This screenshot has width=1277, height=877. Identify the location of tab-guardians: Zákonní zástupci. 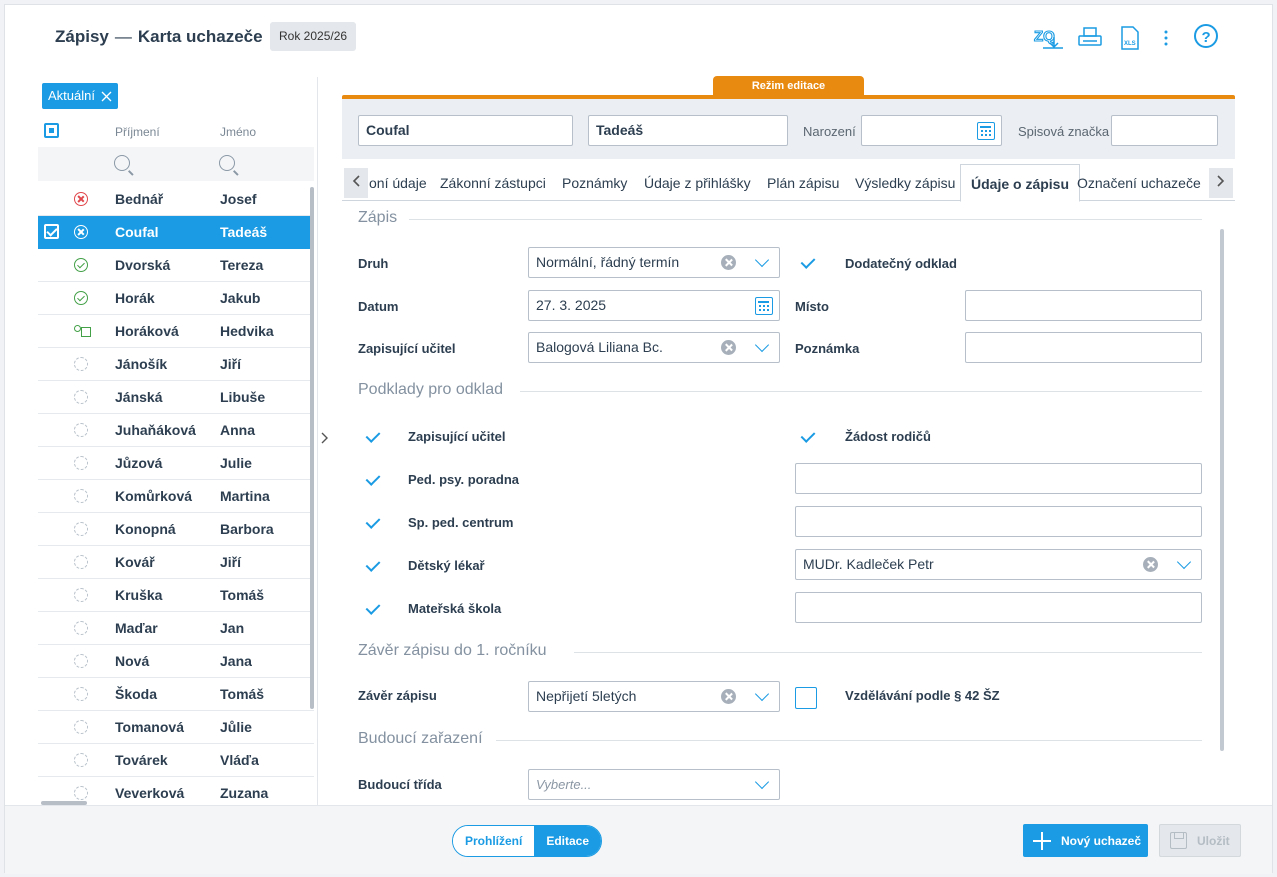
(493, 182).